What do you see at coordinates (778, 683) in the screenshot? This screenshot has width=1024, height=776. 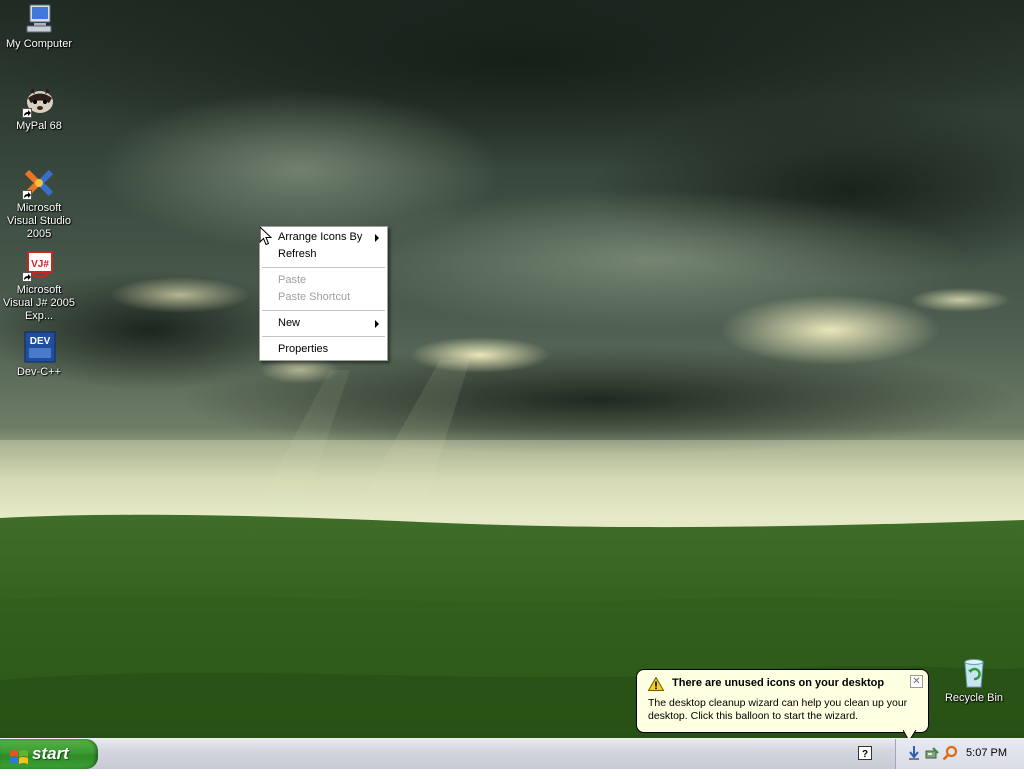 I see `balloon-title: There are unused icons on your desktop` at bounding box center [778, 683].